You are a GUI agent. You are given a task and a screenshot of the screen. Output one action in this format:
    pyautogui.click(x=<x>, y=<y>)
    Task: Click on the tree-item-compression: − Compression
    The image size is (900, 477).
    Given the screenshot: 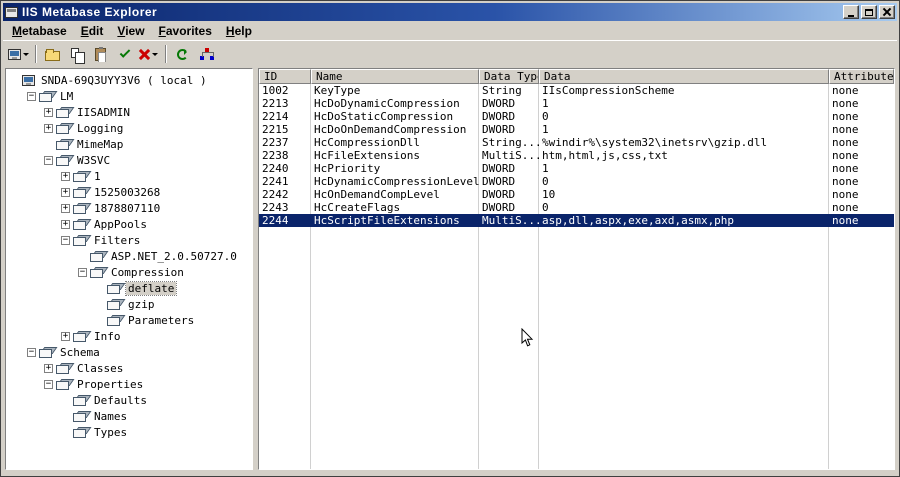 What is the action you would take?
    pyautogui.click(x=129, y=272)
    